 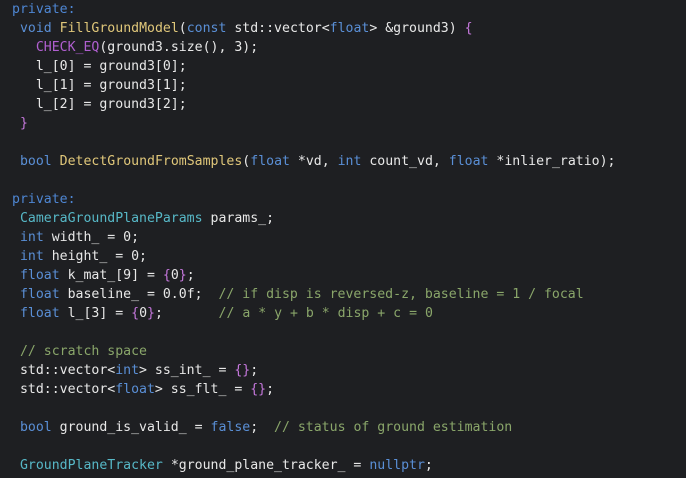 What do you see at coordinates (91, 465) in the screenshot?
I see `code-token: GroundPlaneTracker` at bounding box center [91, 465].